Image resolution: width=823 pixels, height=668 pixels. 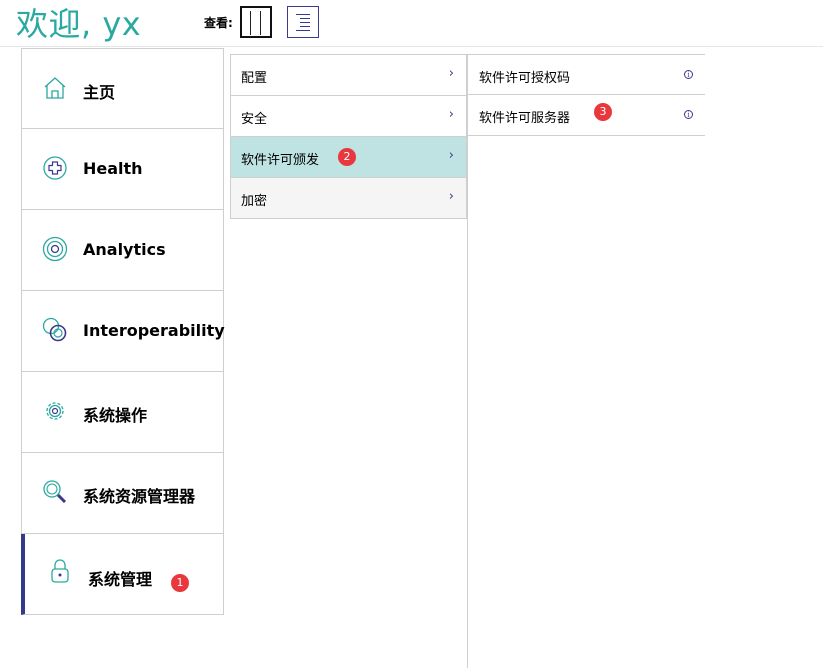 What do you see at coordinates (55, 168) in the screenshot?
I see `health-plus-icon` at bounding box center [55, 168].